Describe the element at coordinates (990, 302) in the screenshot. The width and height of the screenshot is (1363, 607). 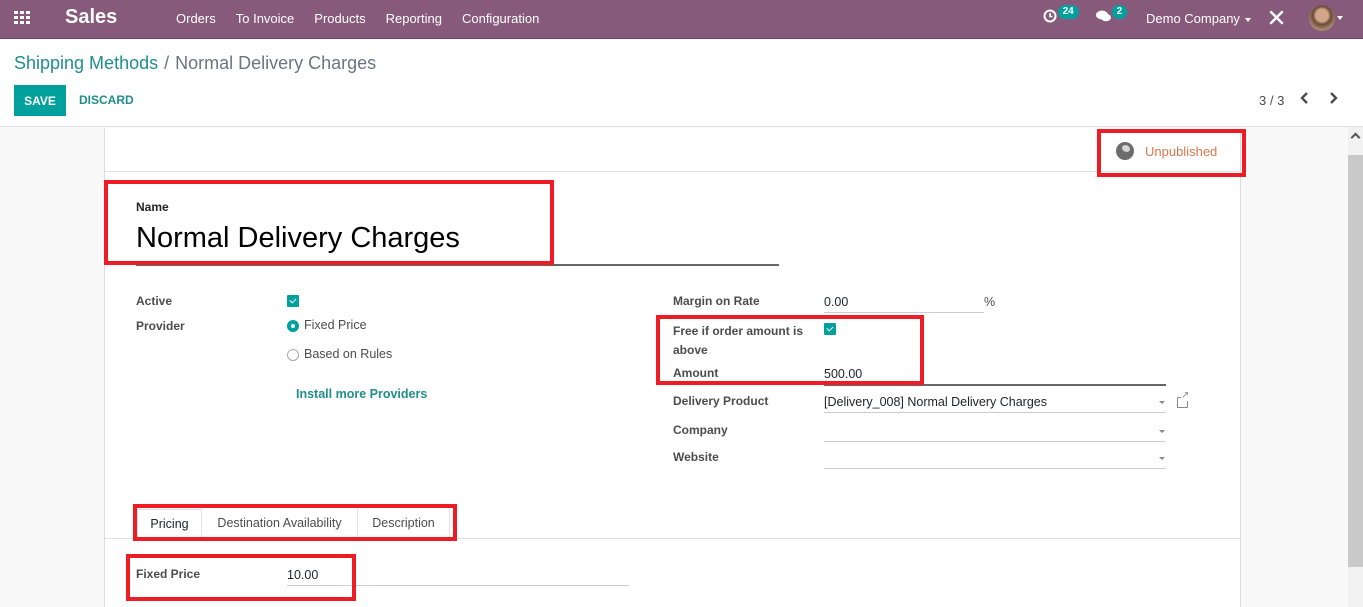
I see `margin-unit: %` at that location.